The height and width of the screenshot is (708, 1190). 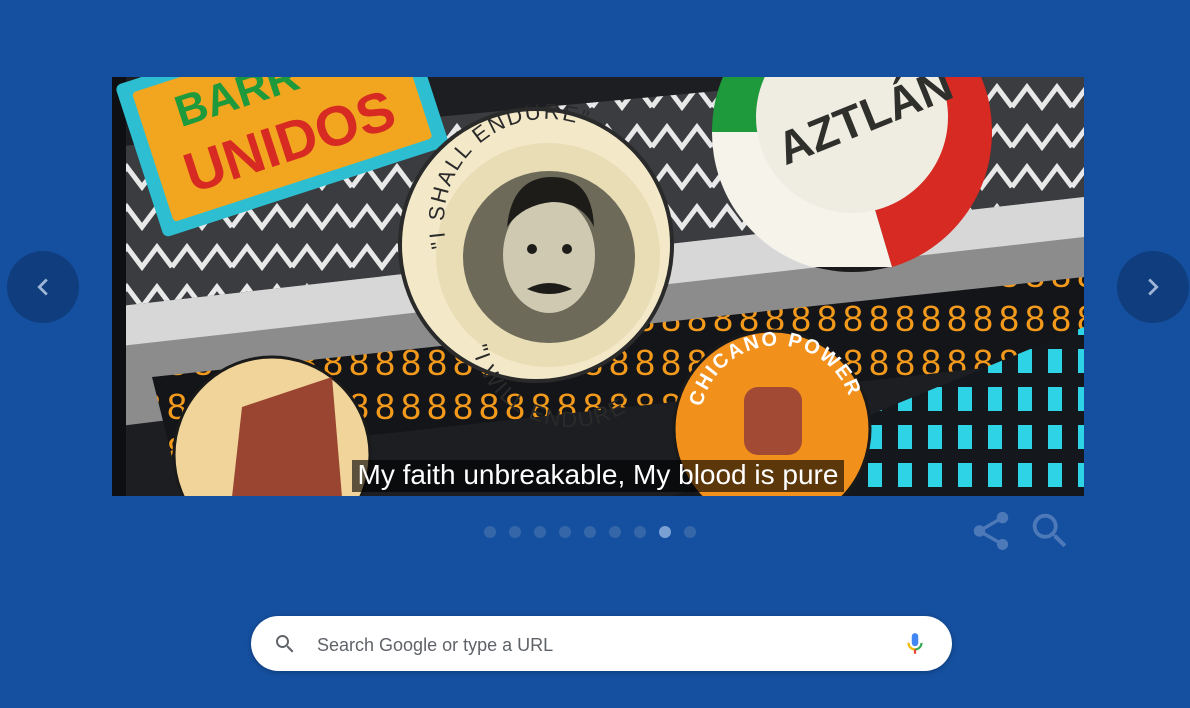 I want to click on search-doodle-button, so click(x=1050, y=531).